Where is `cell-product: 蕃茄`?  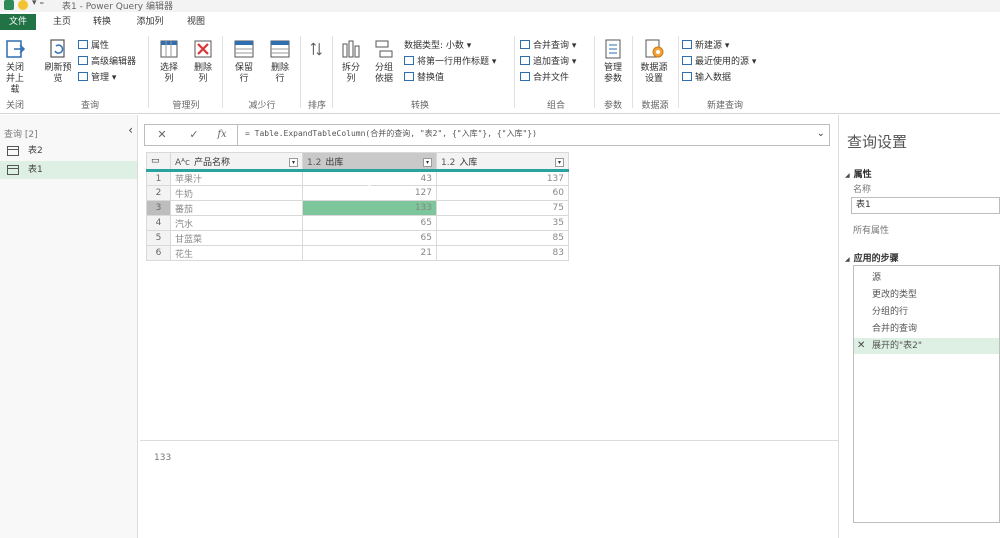 cell-product: 蕃茄 is located at coordinates (236, 208).